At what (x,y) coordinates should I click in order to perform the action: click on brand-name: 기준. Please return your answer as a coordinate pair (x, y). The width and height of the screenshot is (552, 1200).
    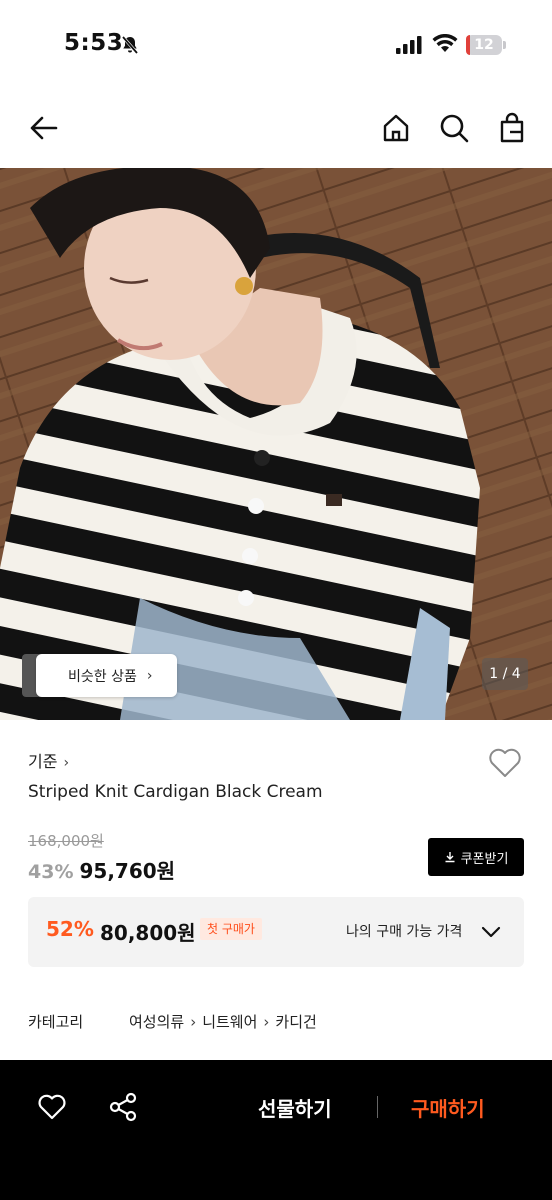
    Looking at the image, I should click on (43, 761).